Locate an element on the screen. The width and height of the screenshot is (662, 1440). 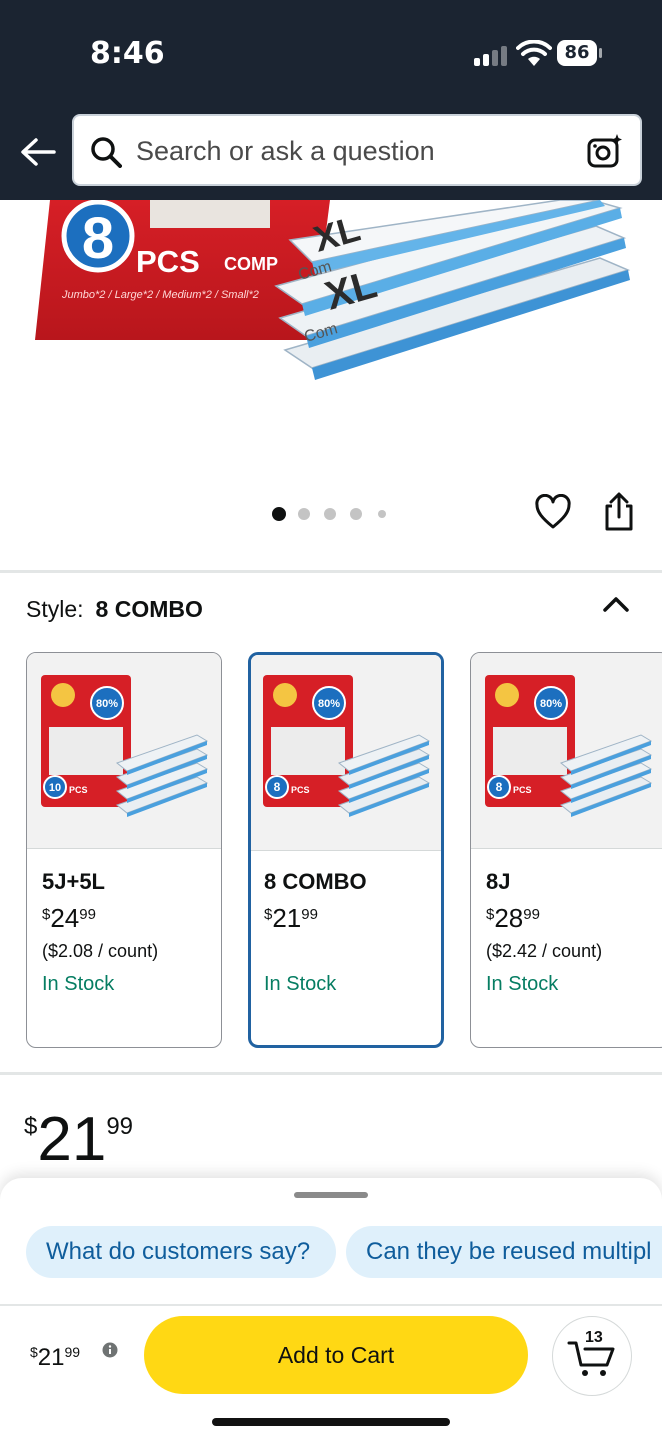
sheet-grabber is located at coordinates (331, 1195).